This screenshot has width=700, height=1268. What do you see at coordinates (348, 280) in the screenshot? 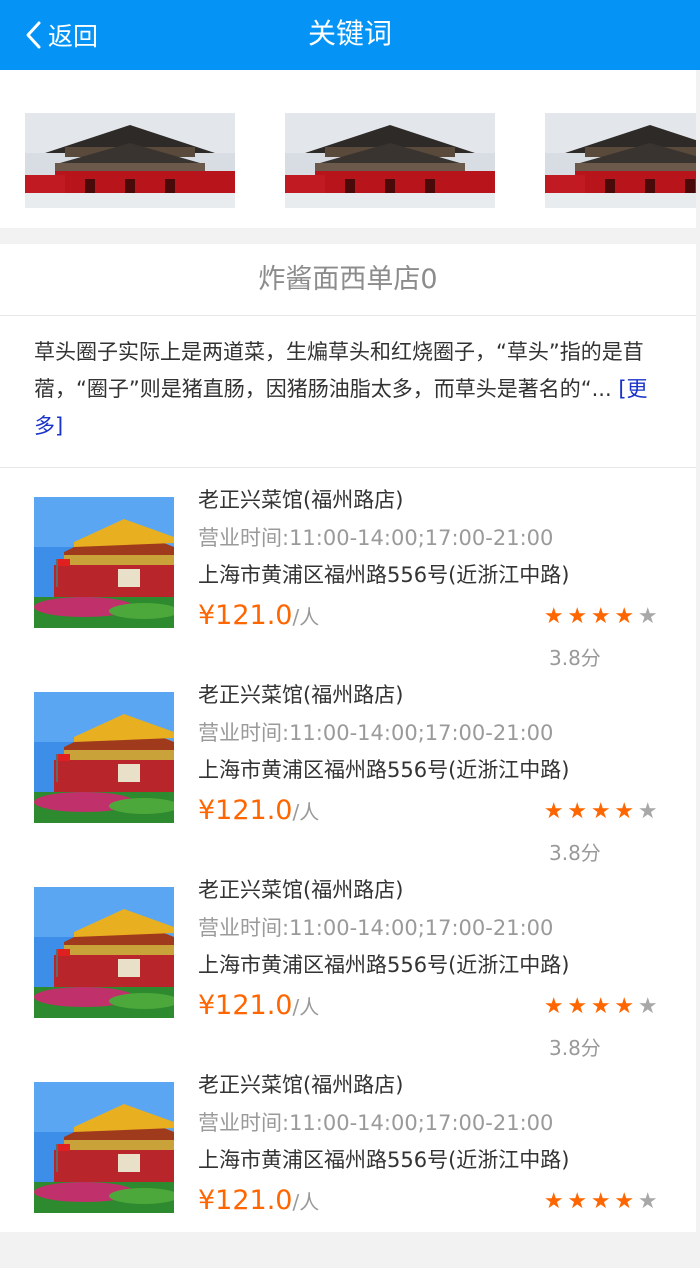
I see `store-title: 炸酱面西单店0` at bounding box center [348, 280].